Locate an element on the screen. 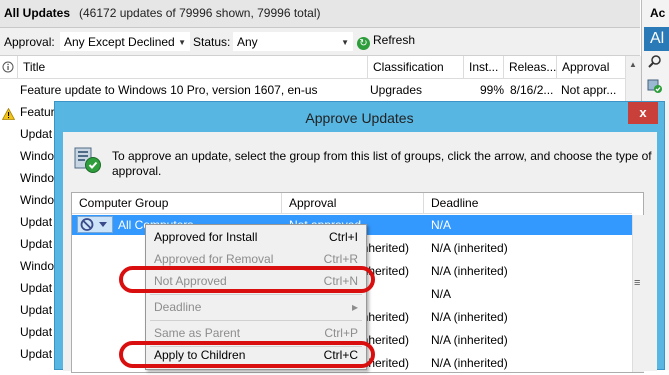  view-title: All Updates is located at coordinates (37, 13).